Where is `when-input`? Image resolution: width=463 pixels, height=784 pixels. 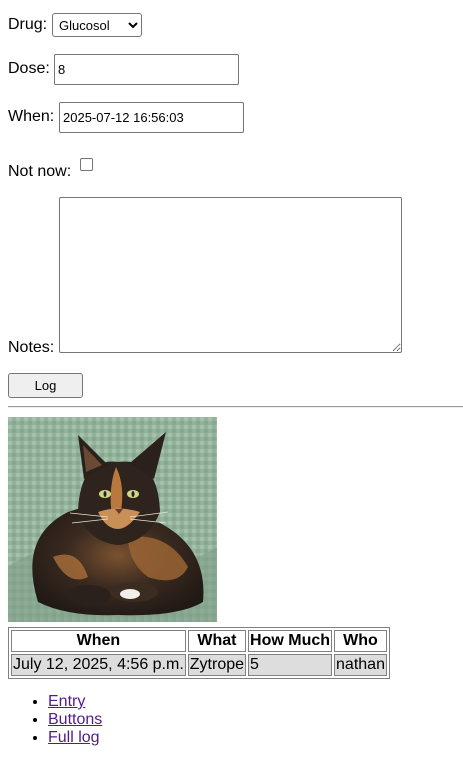 when-input is located at coordinates (151, 117).